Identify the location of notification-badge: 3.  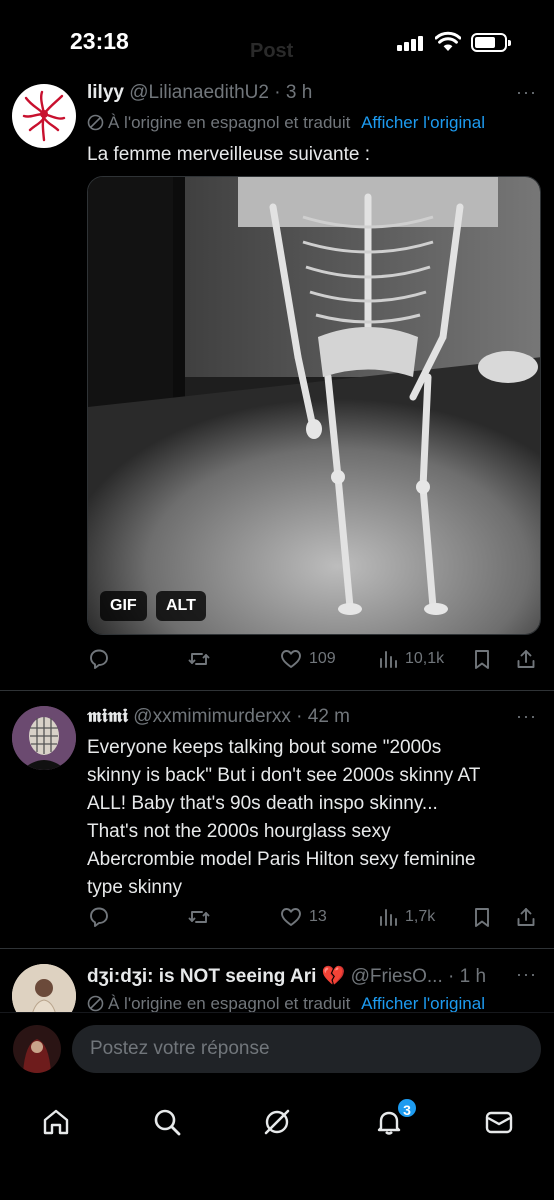
(407, 1108).